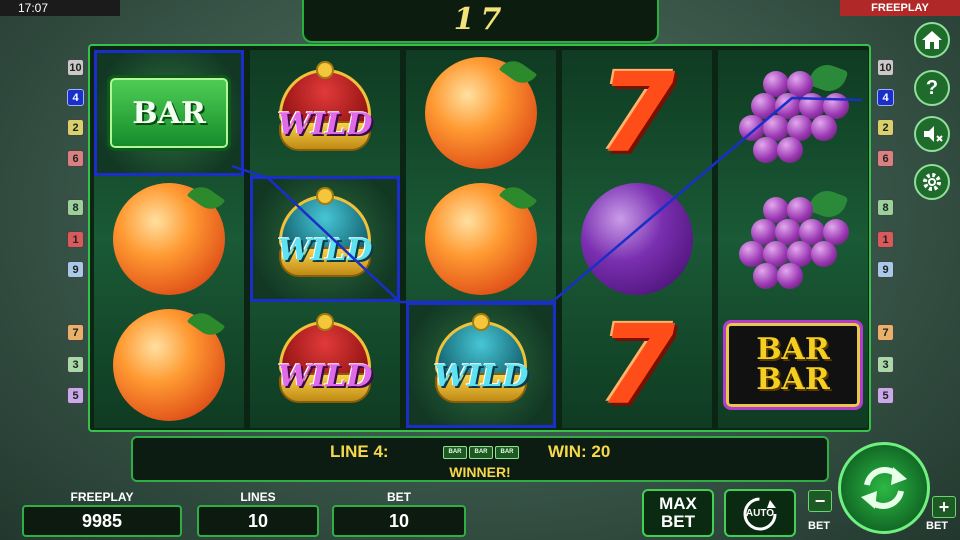  I want to click on settings-button, so click(932, 182).